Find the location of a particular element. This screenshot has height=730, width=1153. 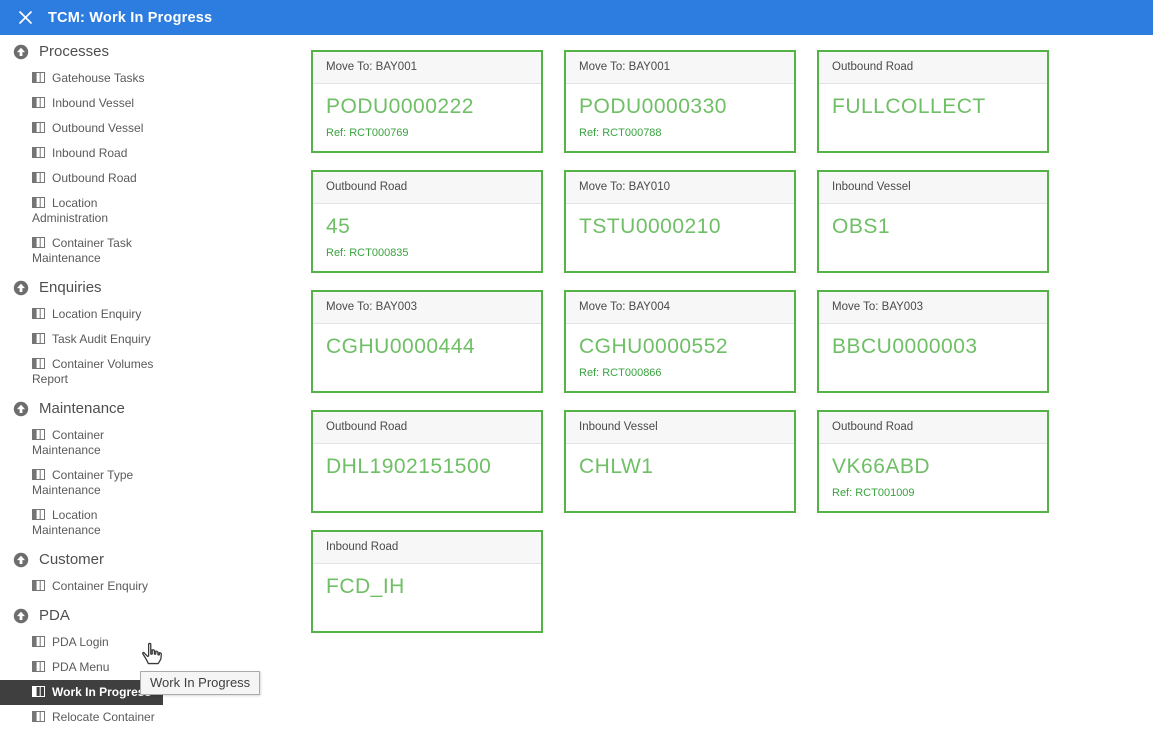

sidebar-item-label: Inbound Road is located at coordinates (90, 153).